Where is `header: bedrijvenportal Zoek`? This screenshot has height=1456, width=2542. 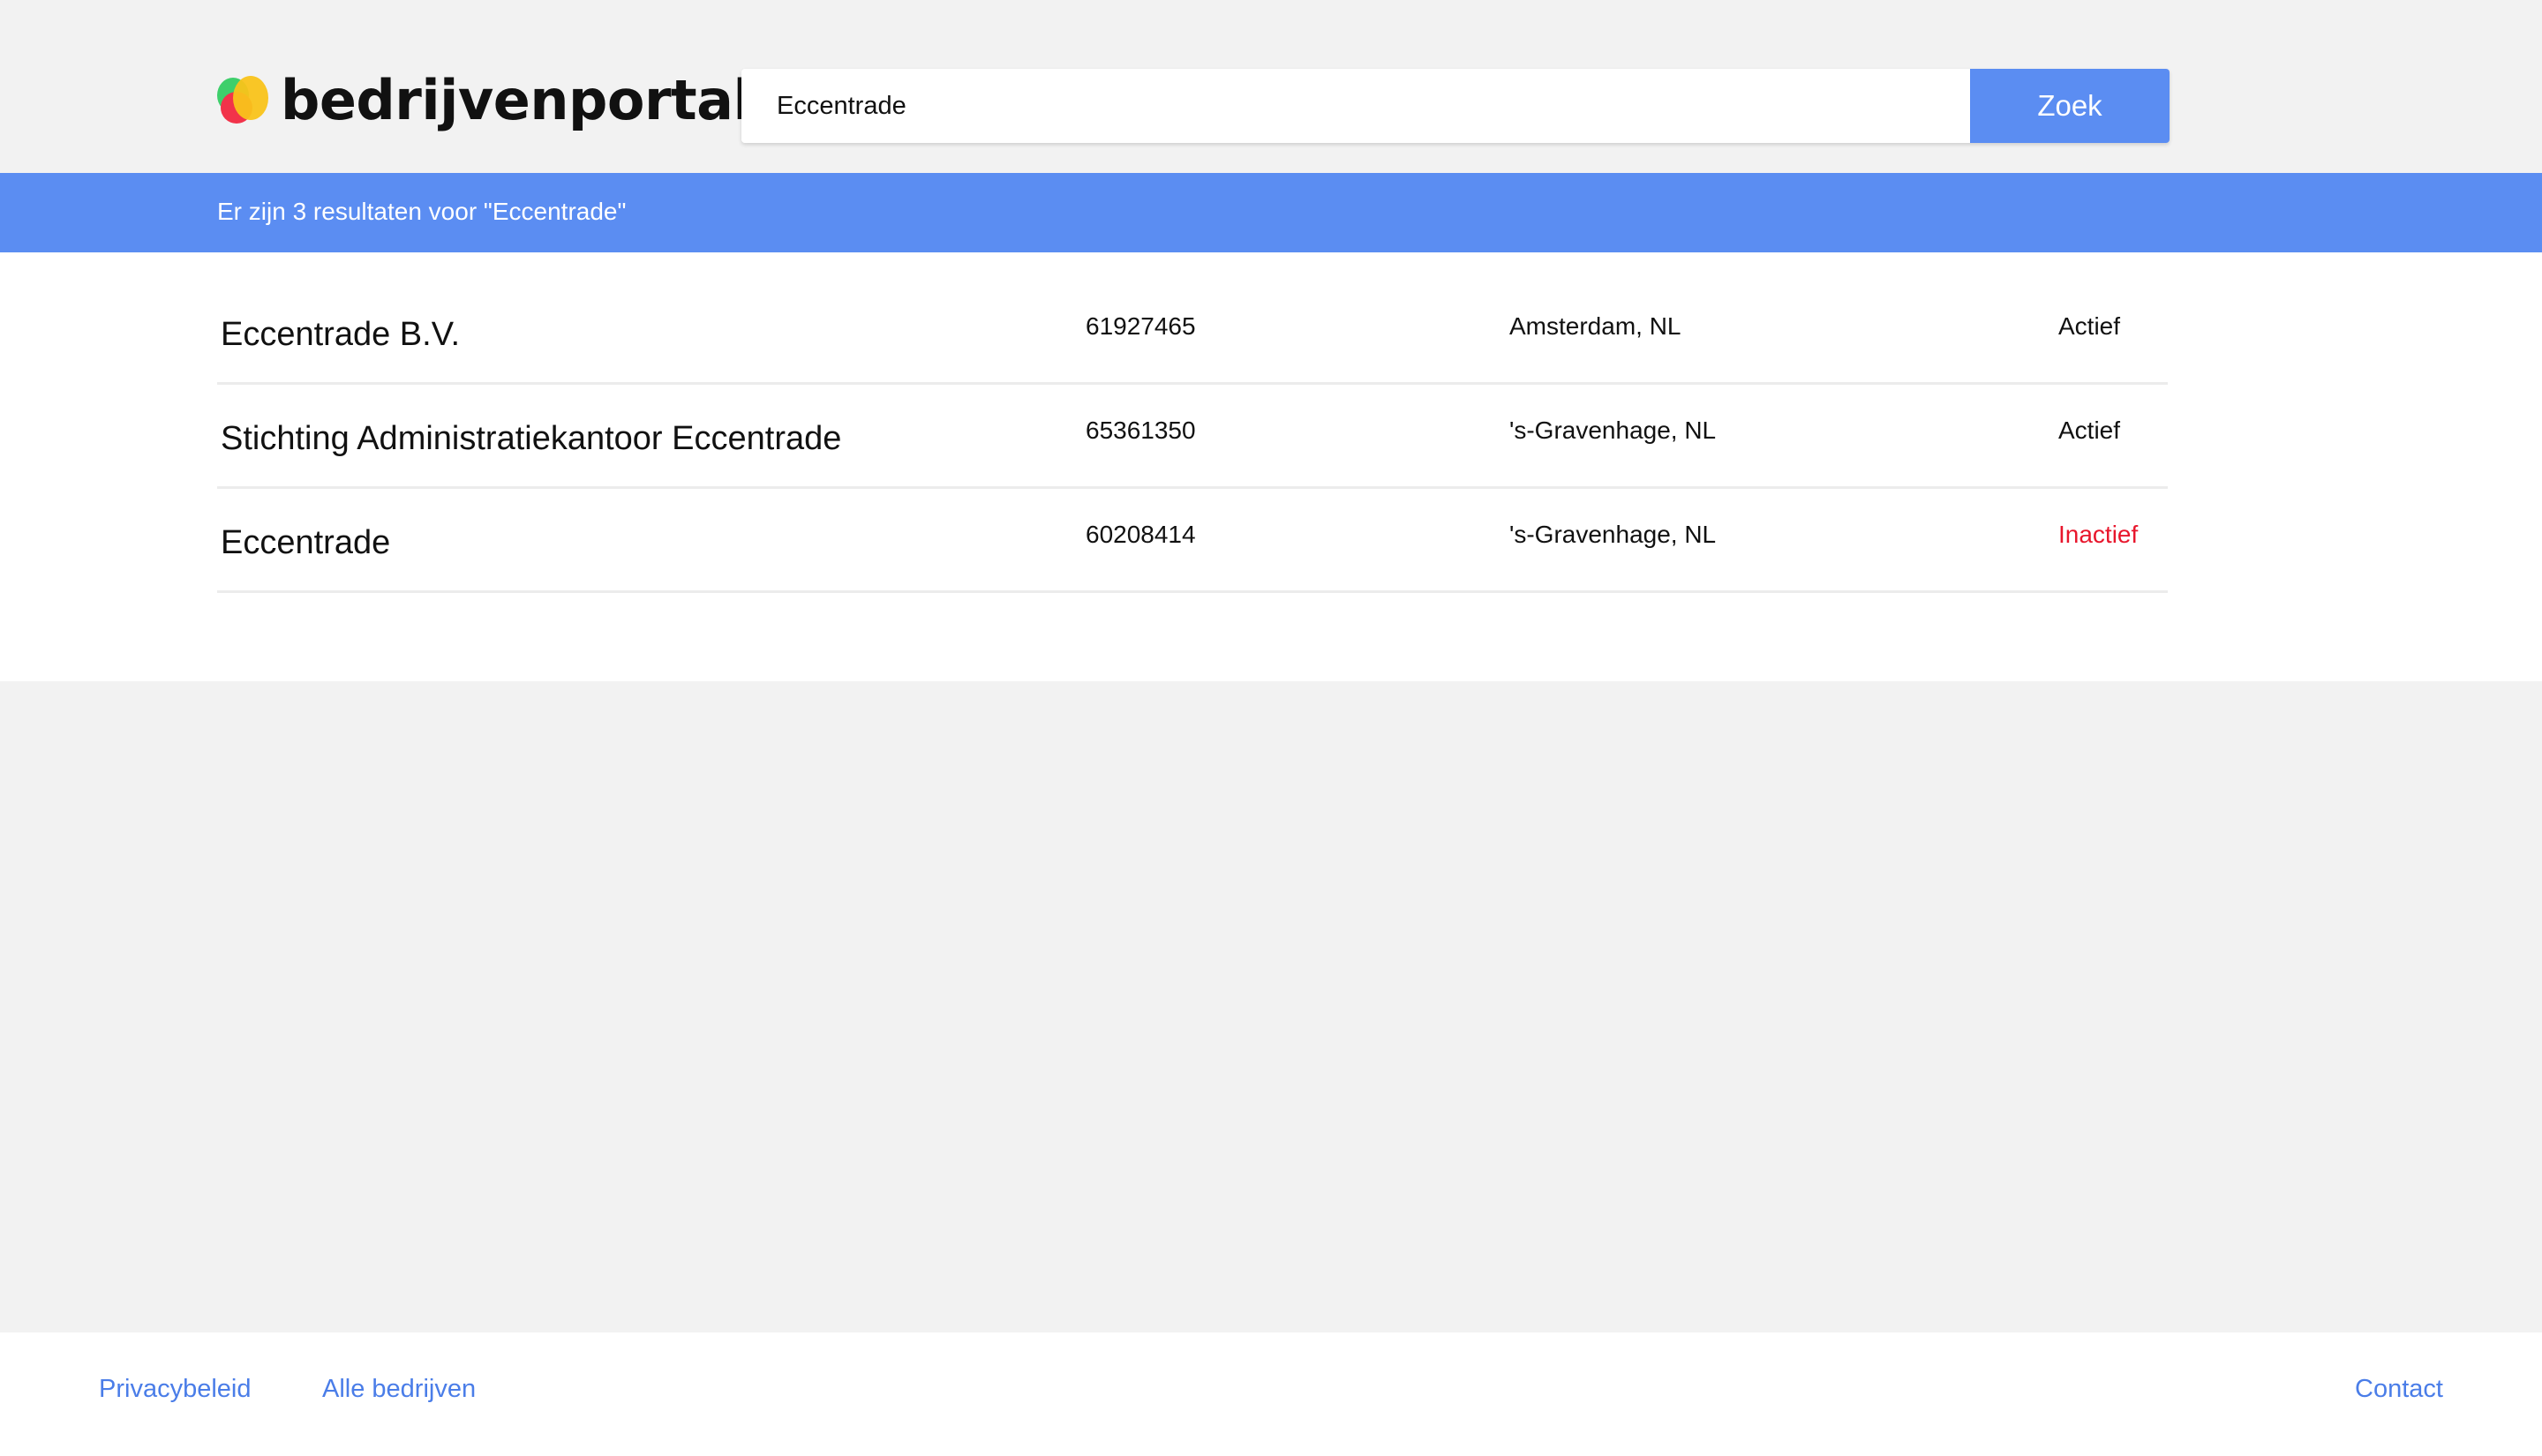 header: bedrijvenportal Zoek is located at coordinates (1271, 86).